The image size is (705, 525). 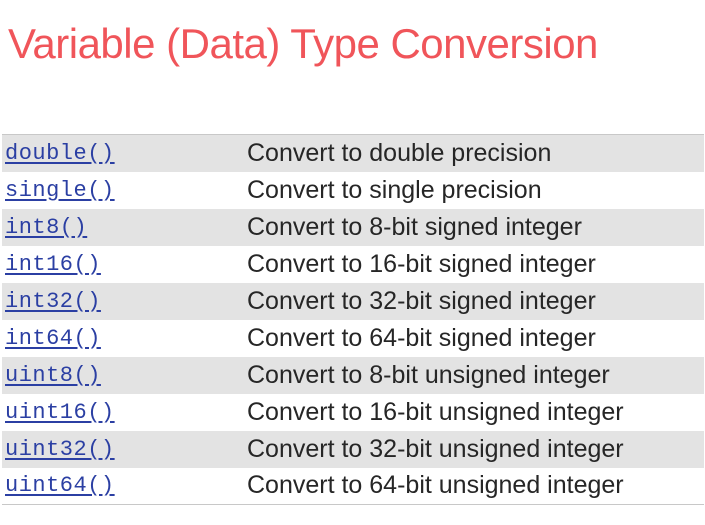 I want to click on function-cell: int64(), so click(x=124, y=338).